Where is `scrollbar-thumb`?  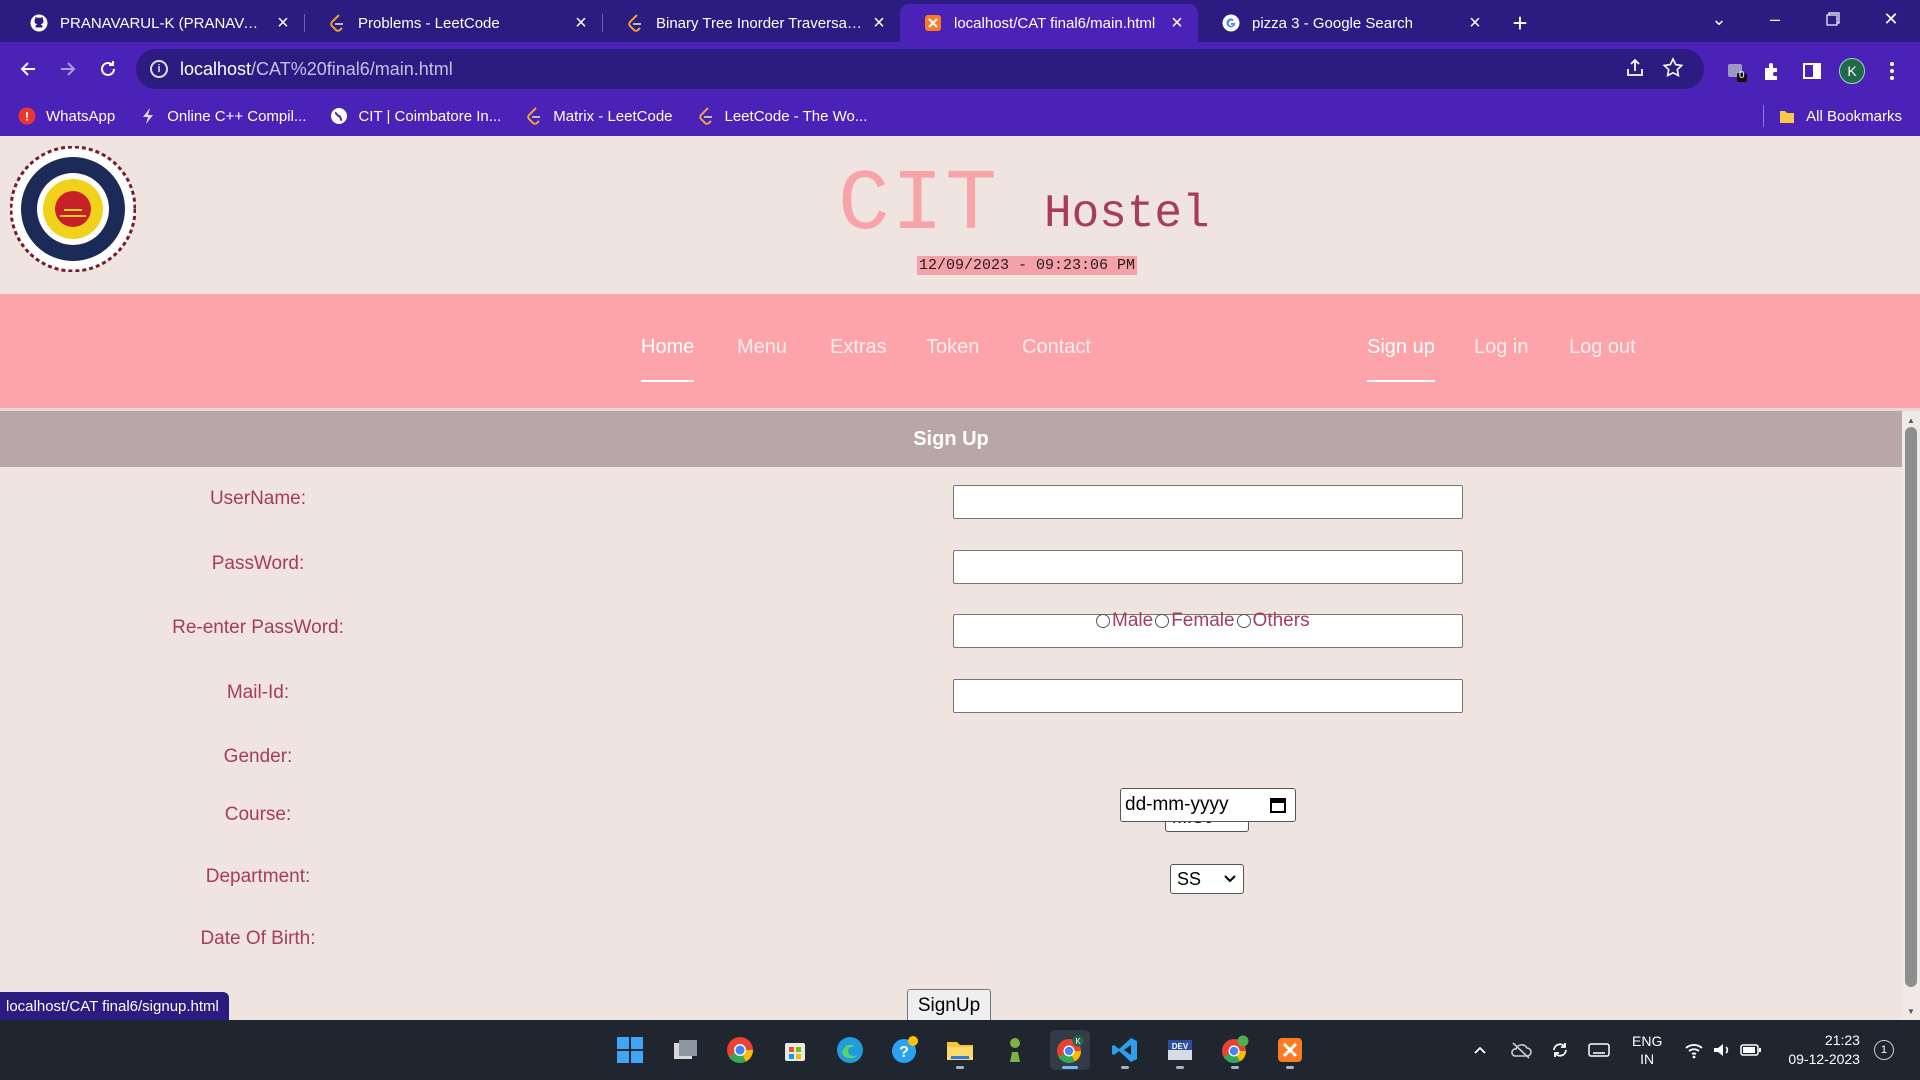
scrollbar-thumb is located at coordinates (1911, 707).